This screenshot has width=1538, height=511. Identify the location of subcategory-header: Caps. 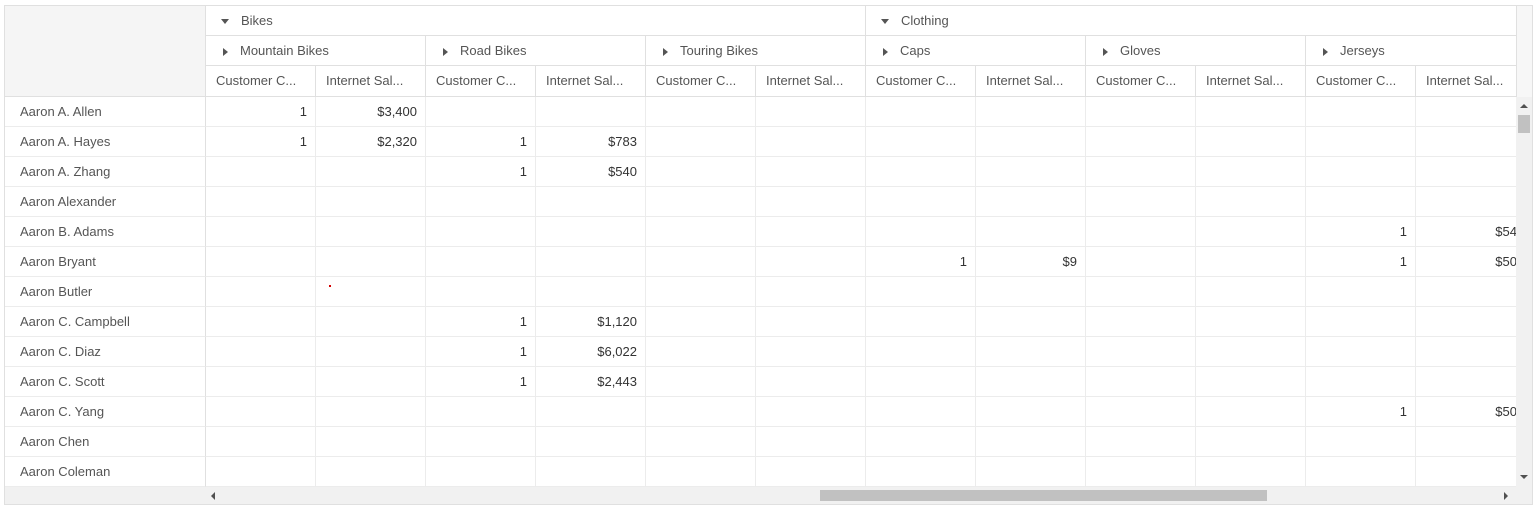
(976, 51).